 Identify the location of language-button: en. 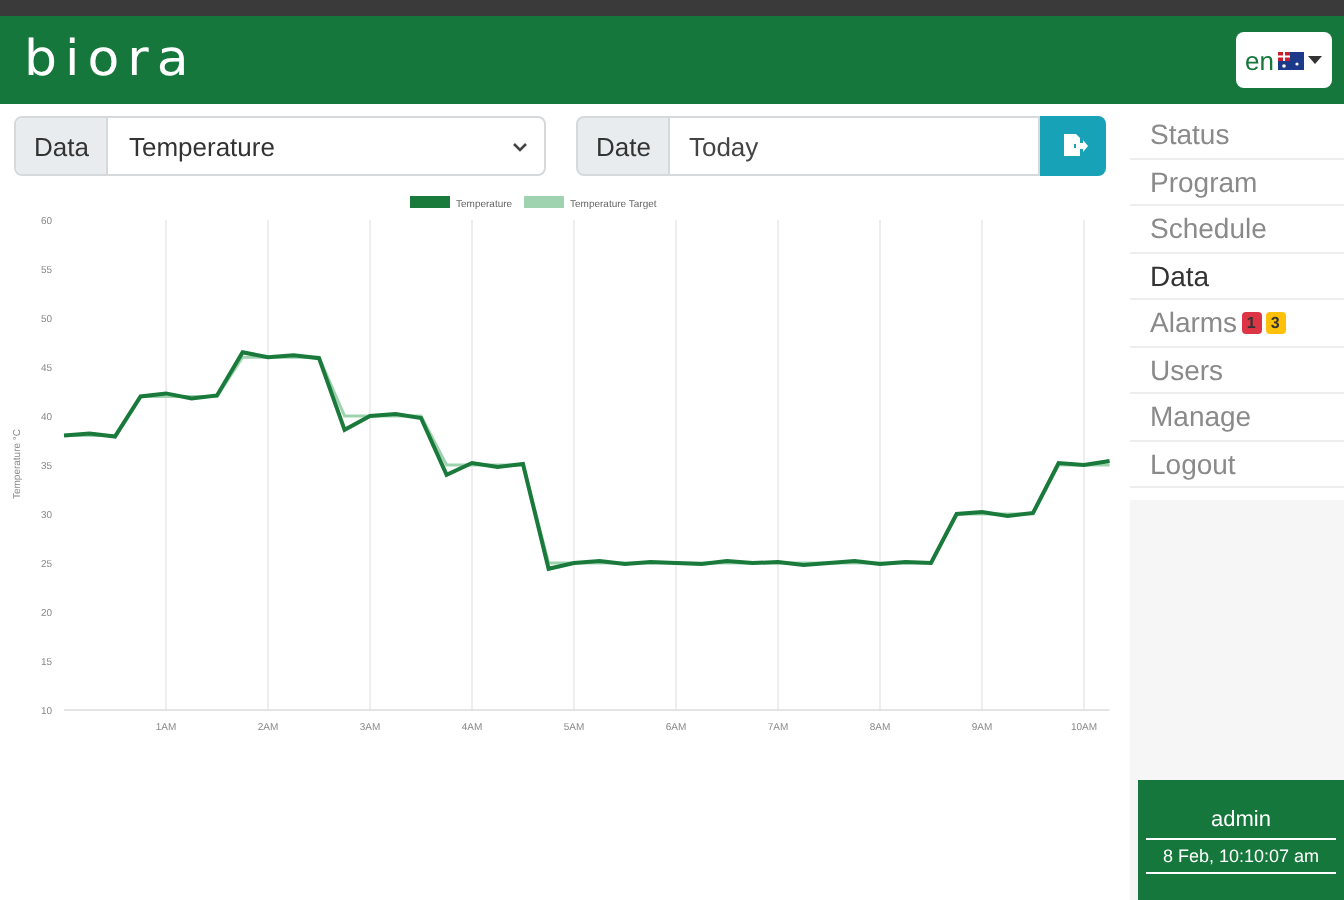
(1283, 60).